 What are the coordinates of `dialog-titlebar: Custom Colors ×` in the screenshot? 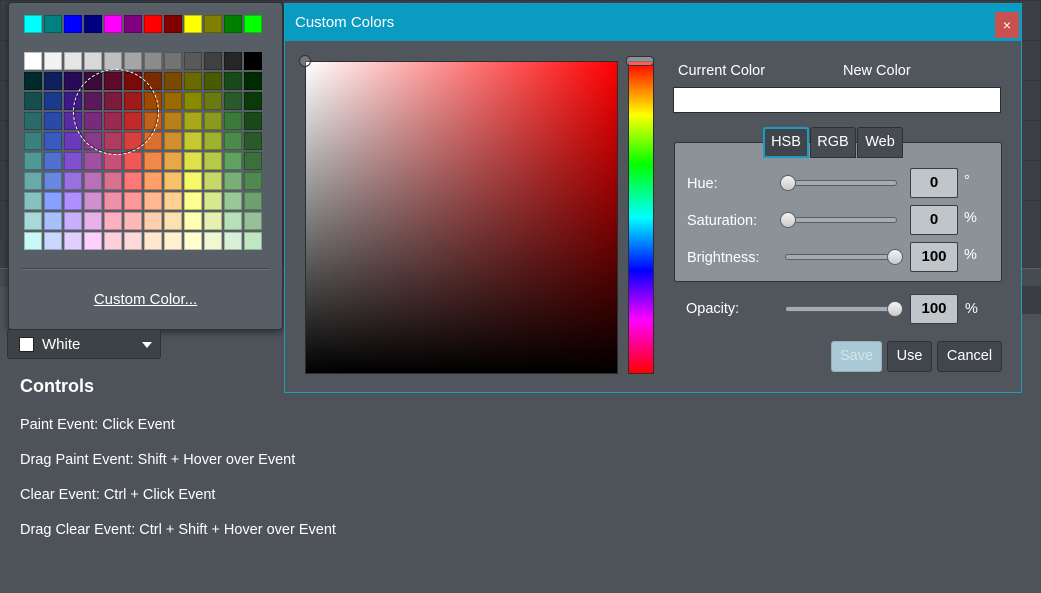 It's located at (653, 22).